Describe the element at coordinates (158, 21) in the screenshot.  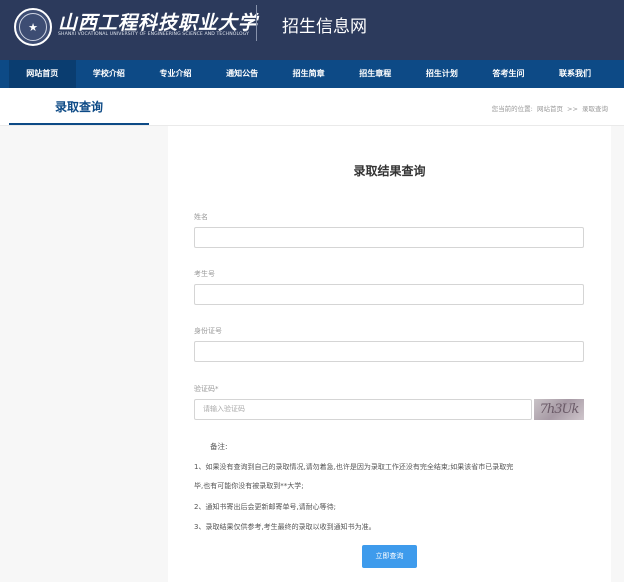
I see `university-name: 山西工程科技职业大学` at that location.